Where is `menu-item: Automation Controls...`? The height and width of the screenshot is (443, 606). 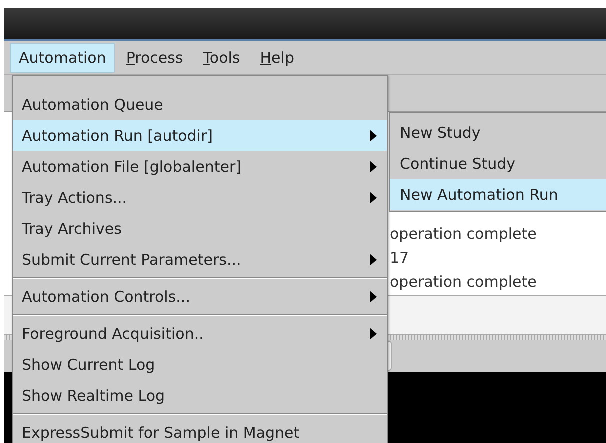 menu-item: Automation Controls... is located at coordinates (200, 296).